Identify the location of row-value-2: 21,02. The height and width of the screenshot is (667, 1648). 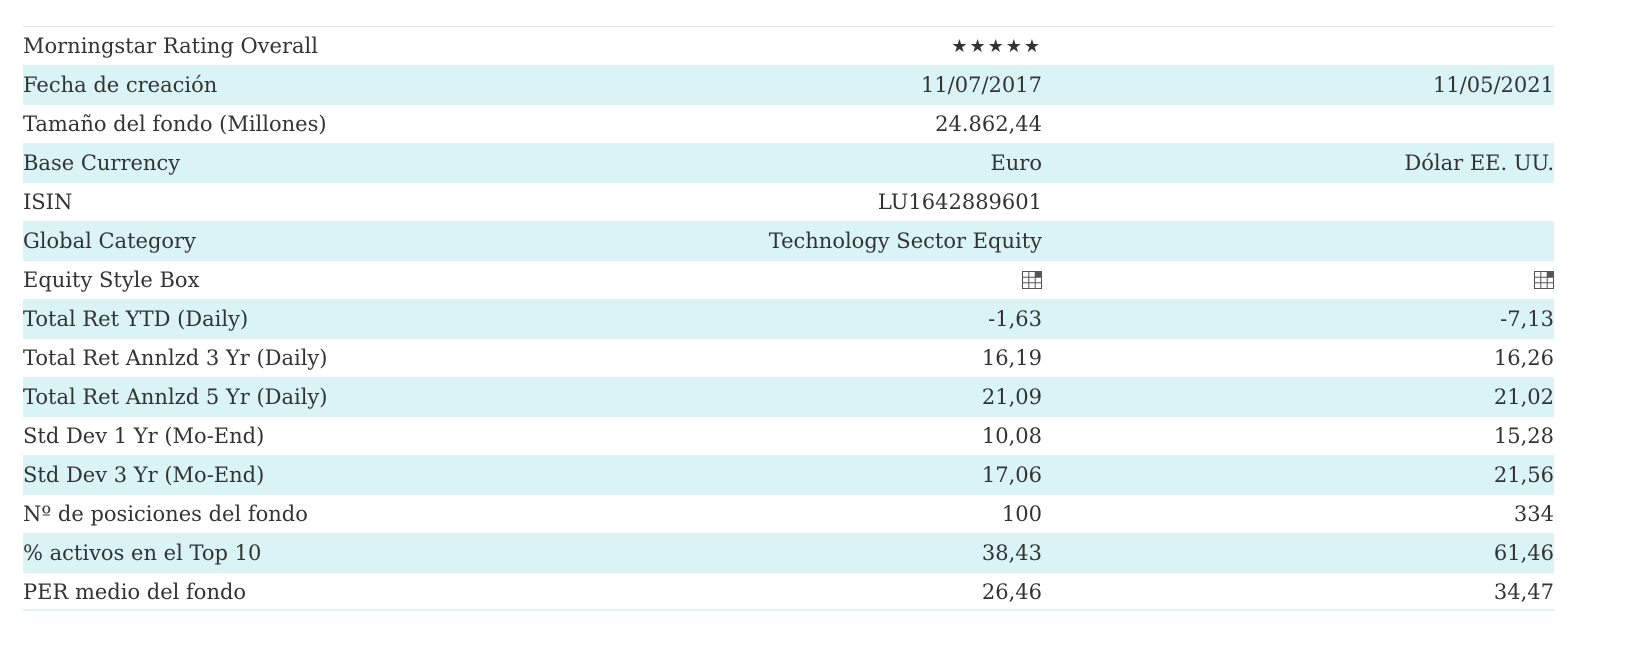
(1523, 397).